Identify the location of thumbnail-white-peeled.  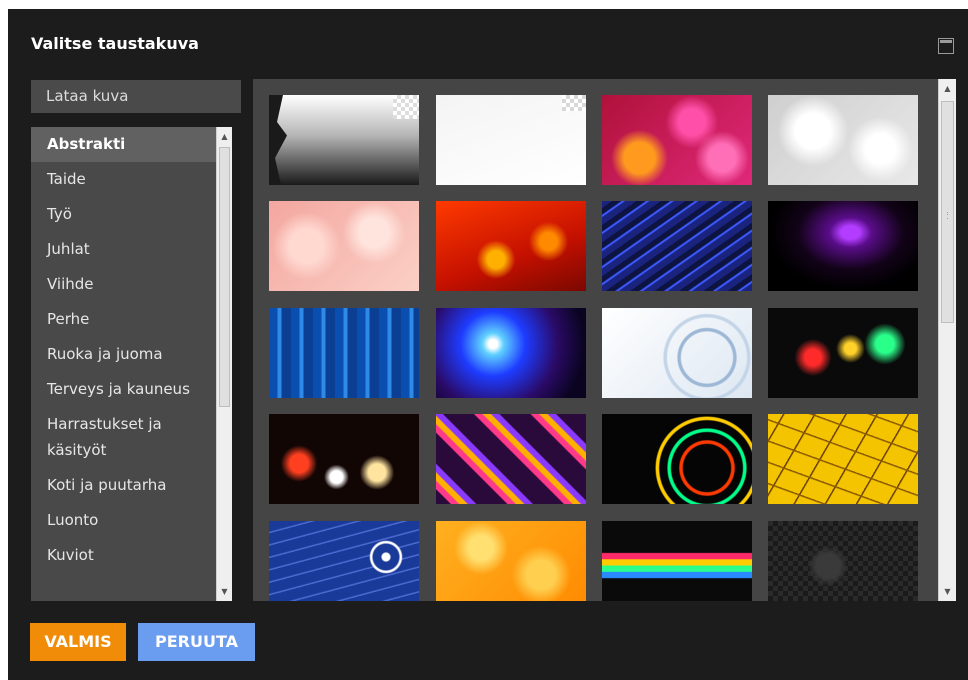
(511, 140).